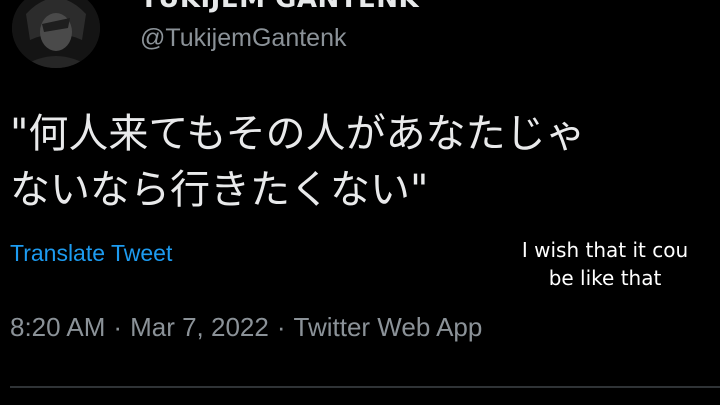 This screenshot has width=720, height=405. Describe the element at coordinates (91, 253) in the screenshot. I see `translate-tweet-link: Translate Tweet` at that location.